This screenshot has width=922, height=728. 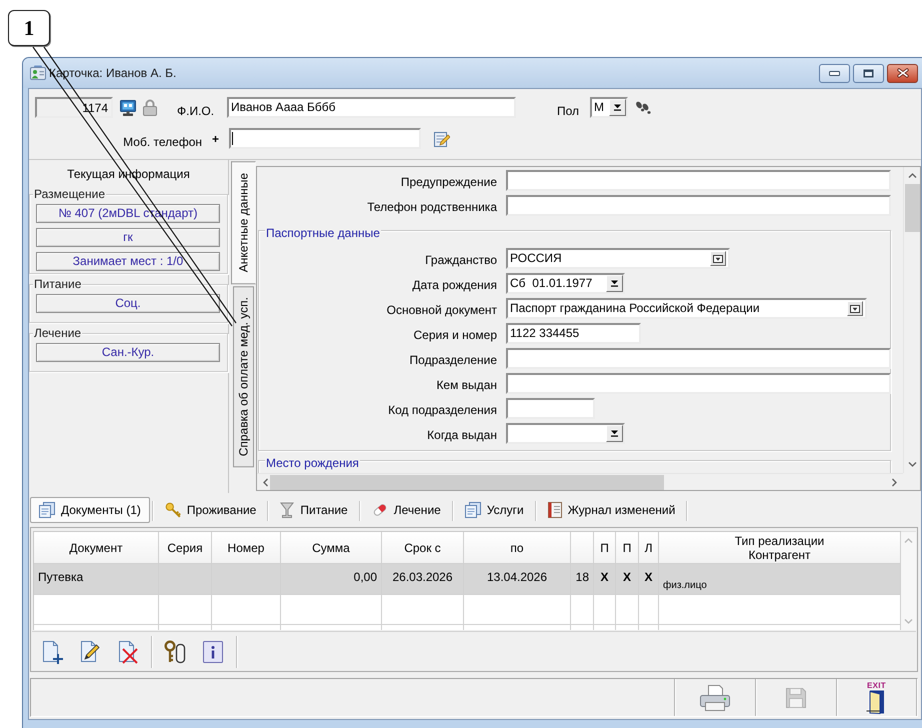 What do you see at coordinates (461, 434) in the screenshot?
I see `field-label: Когда выдан` at bounding box center [461, 434].